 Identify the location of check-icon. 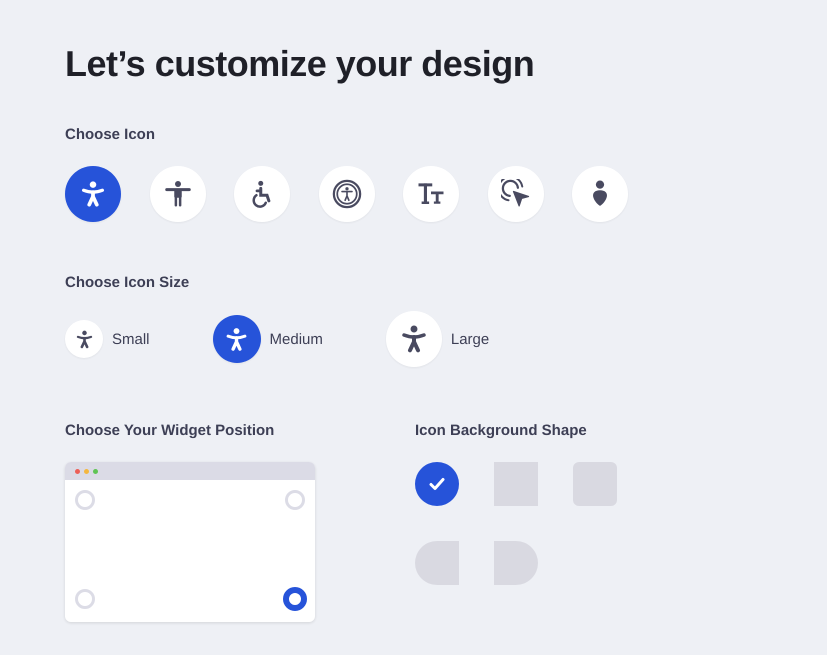
(437, 484).